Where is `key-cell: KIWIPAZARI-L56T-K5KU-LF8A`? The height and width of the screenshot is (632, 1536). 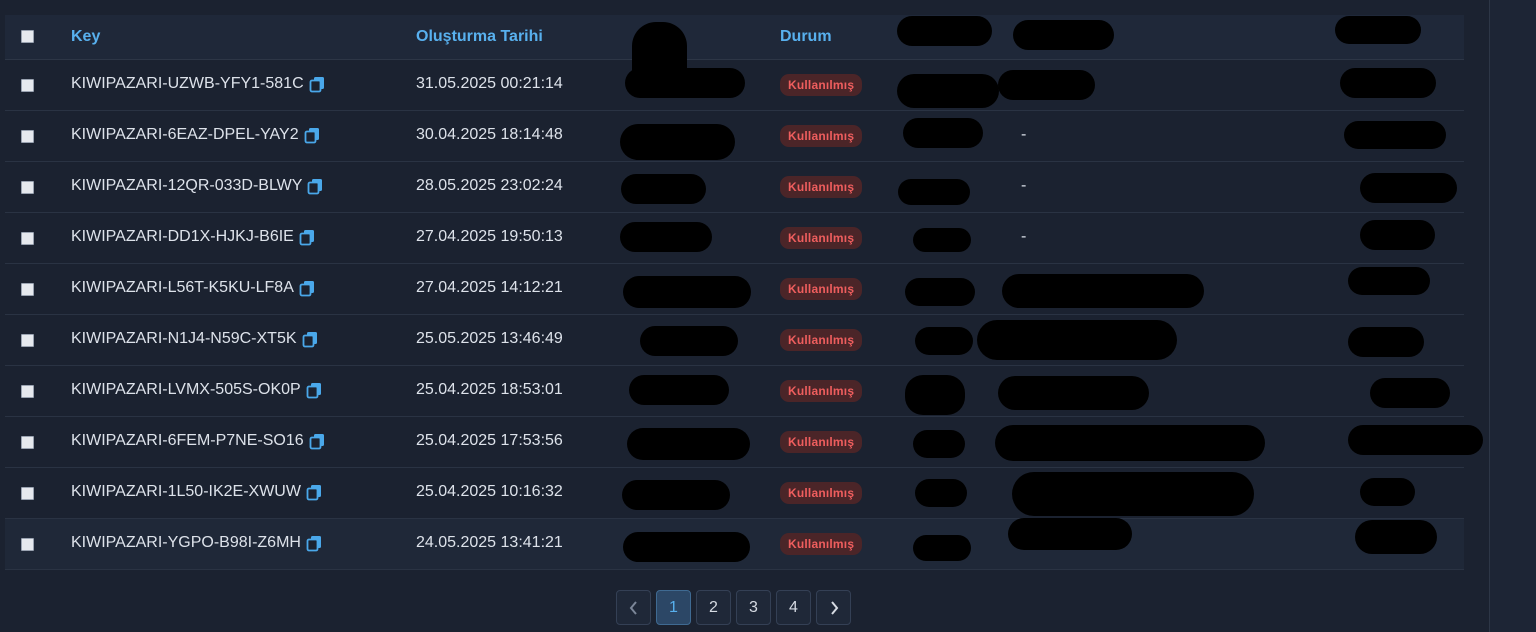 key-cell: KIWIPAZARI-L56T-K5KU-LF8A is located at coordinates (193, 288).